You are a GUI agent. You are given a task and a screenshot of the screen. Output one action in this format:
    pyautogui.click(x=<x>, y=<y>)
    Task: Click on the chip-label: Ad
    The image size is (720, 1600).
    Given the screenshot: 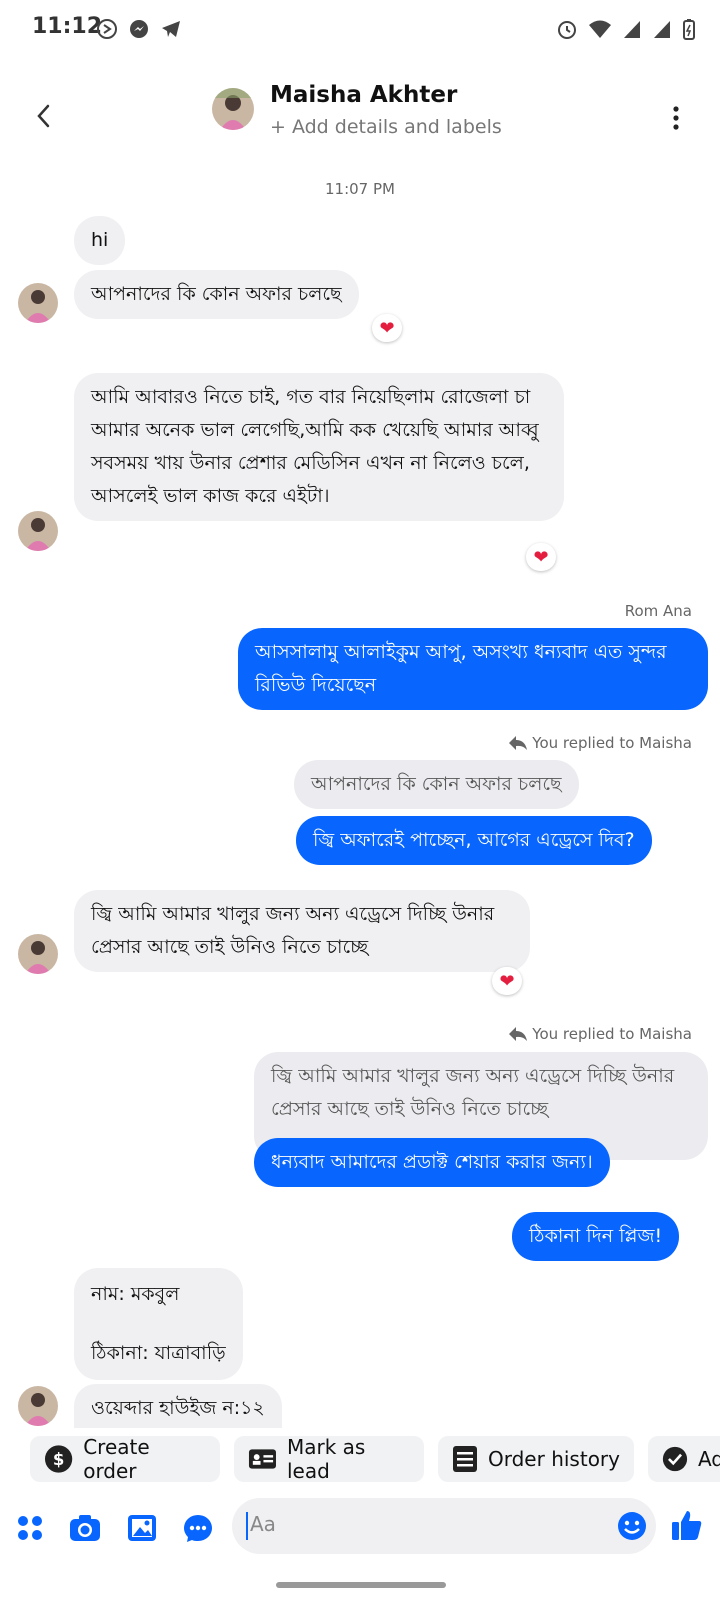 What is the action you would take?
    pyautogui.click(x=708, y=1459)
    